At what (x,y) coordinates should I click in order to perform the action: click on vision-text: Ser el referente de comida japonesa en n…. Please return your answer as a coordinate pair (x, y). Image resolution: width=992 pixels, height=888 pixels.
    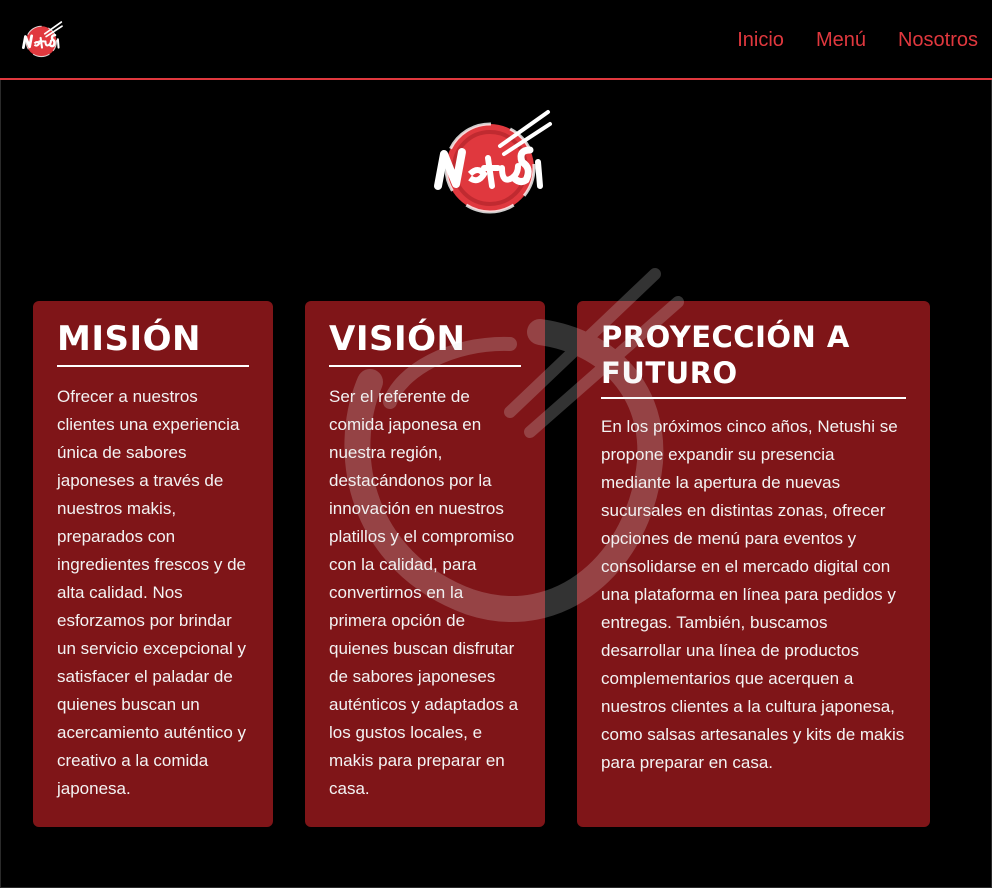
    Looking at the image, I should click on (424, 592).